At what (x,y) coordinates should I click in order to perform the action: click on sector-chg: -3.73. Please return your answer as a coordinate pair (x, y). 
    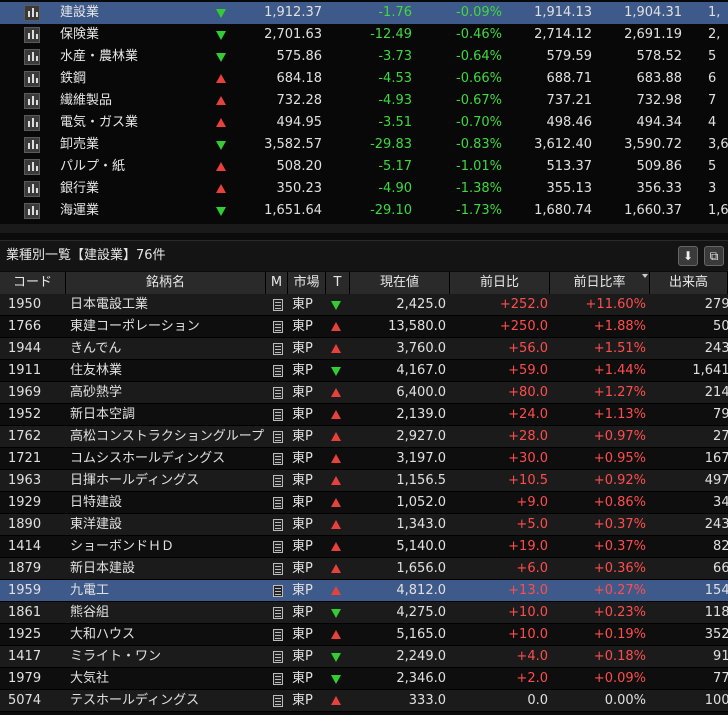
    Looking at the image, I should click on (395, 56).